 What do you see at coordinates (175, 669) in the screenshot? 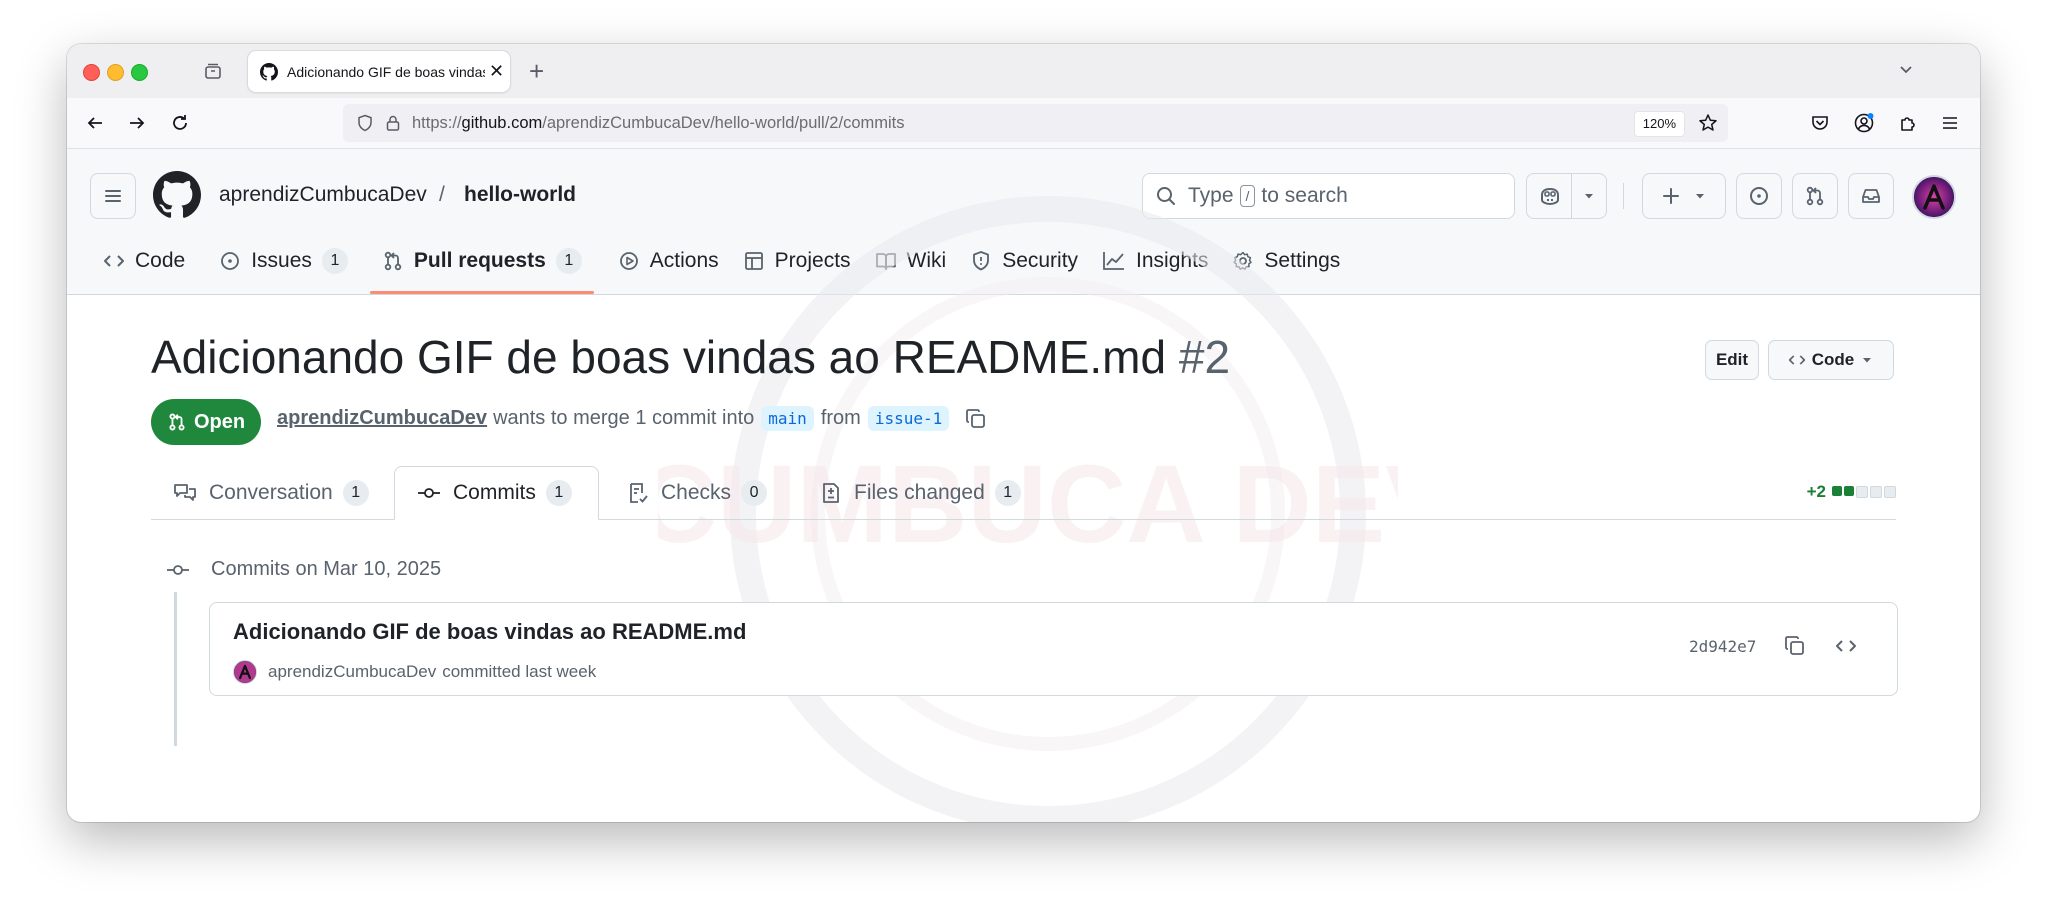
I see `timeline-line` at bounding box center [175, 669].